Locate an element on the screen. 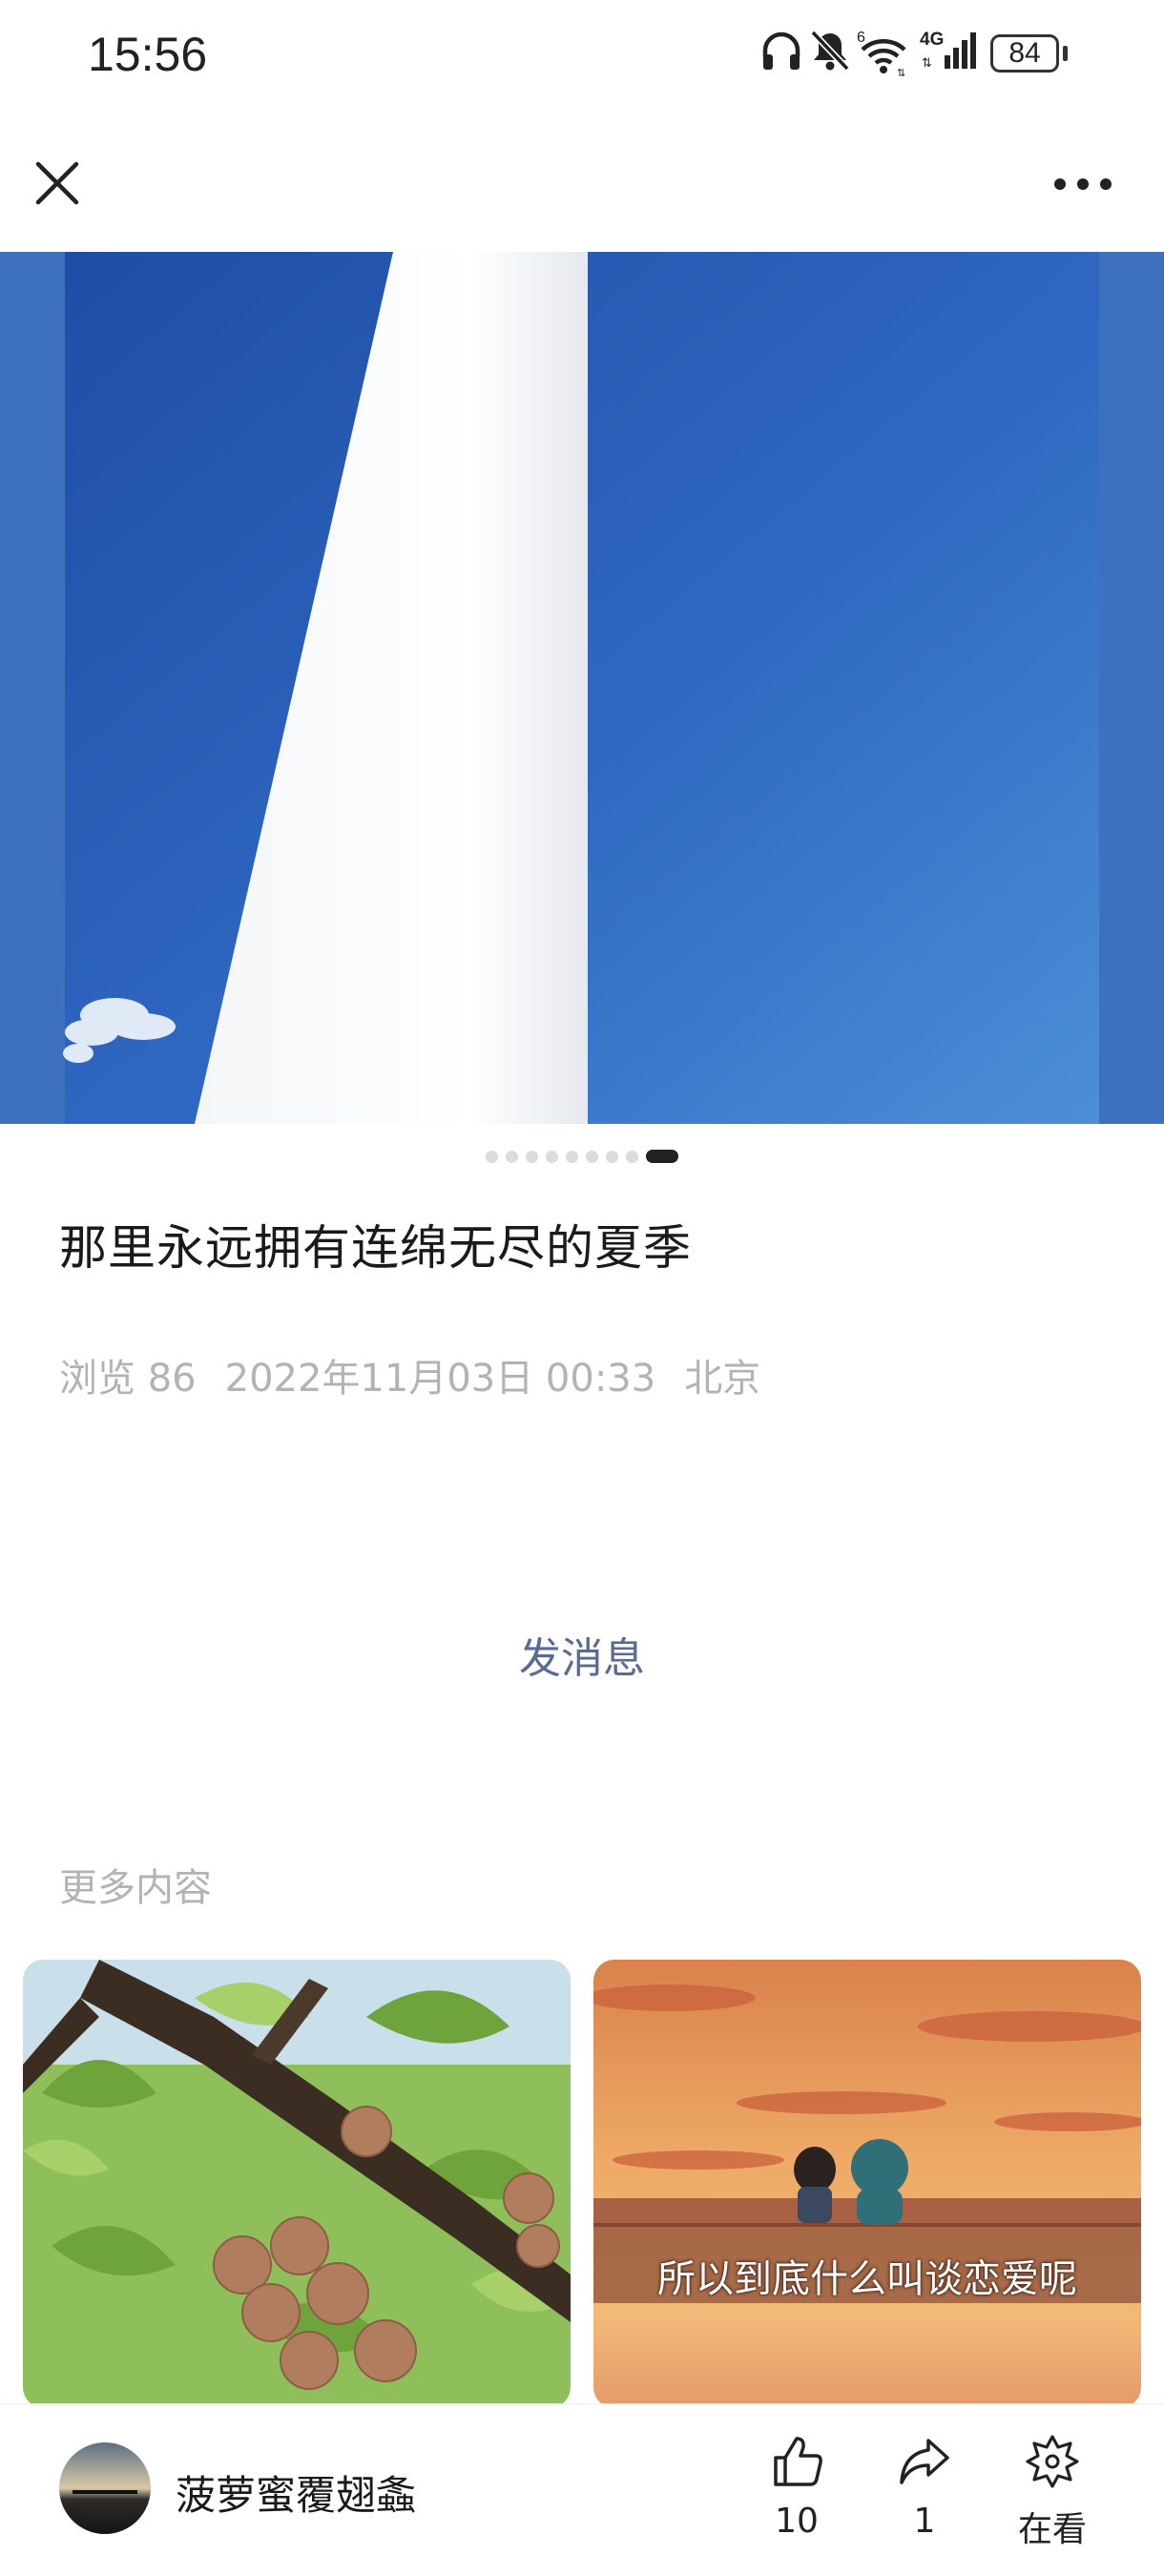 The image size is (1164, 2576). recommended-card is located at coordinates (297, 2184).